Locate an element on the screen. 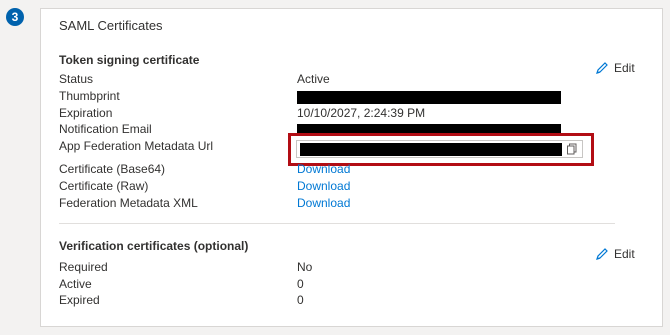  thumbprint-label: Thumbprint is located at coordinates (89, 96).